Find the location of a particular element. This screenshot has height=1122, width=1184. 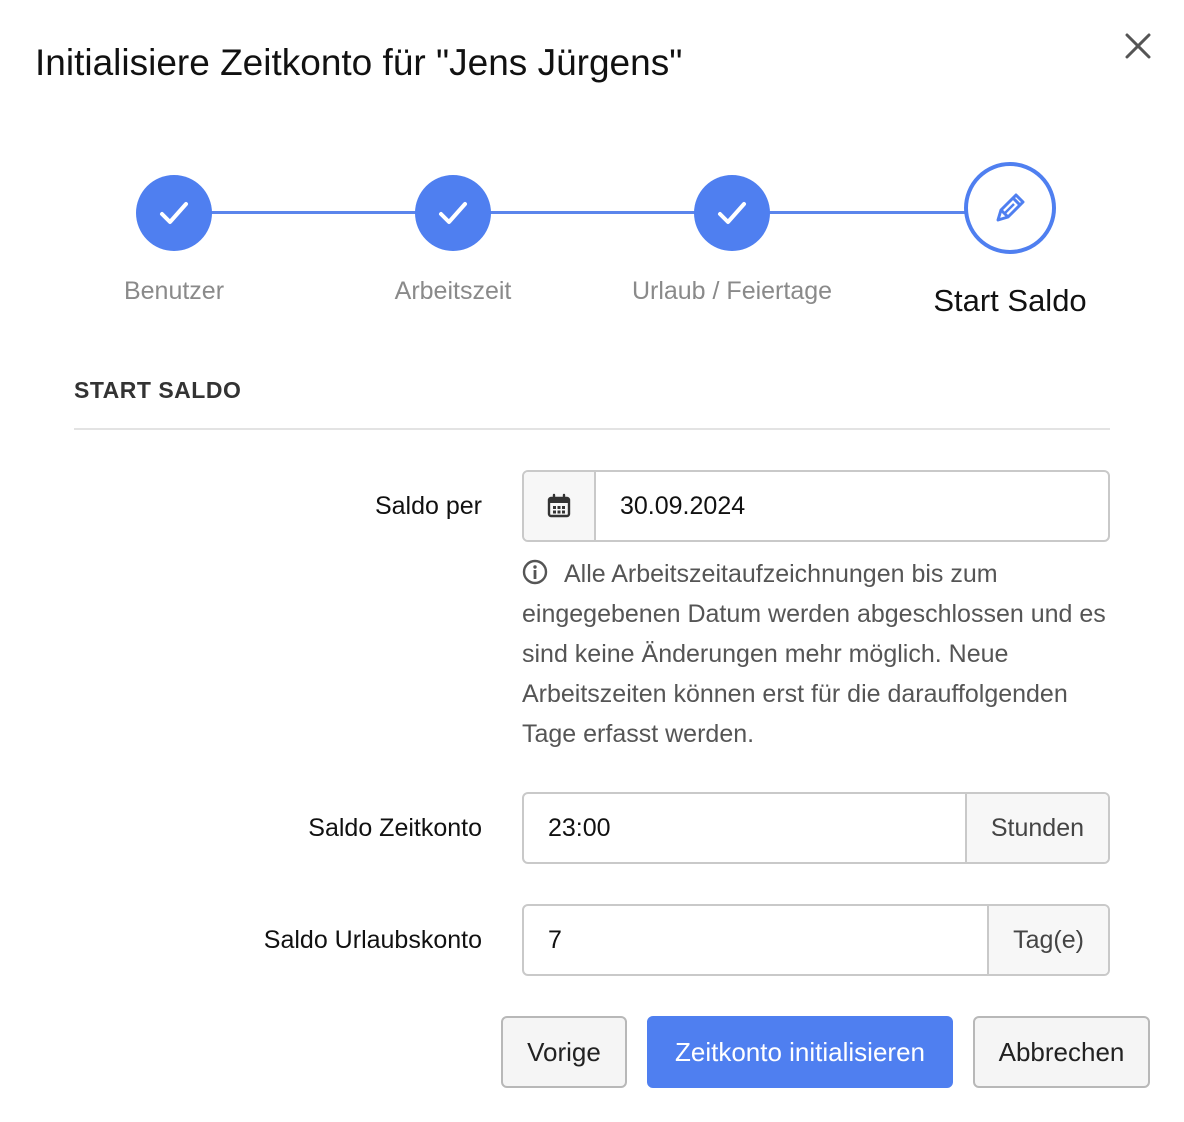

step-urlaub-feiertage is located at coordinates (732, 213).